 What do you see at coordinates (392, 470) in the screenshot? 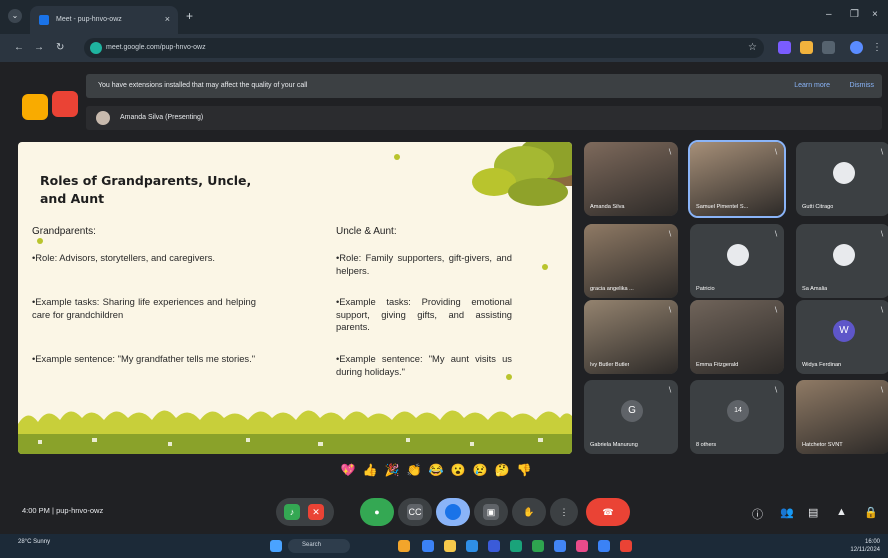
I see `reaction-emoji: 🎉` at bounding box center [392, 470].